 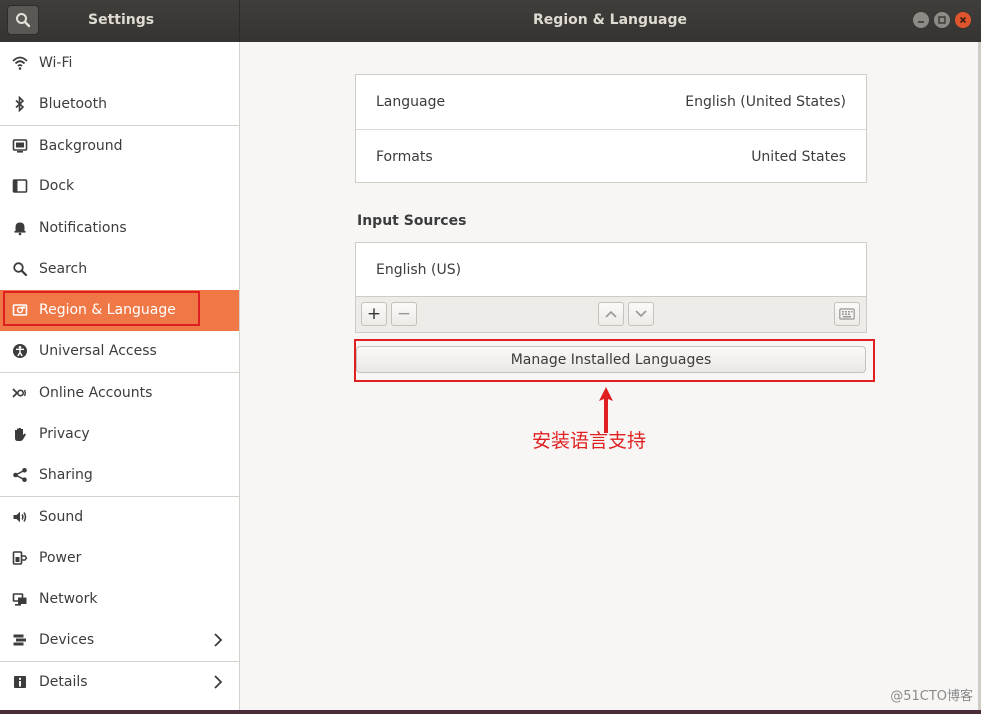 What do you see at coordinates (931, 696) in the screenshot?
I see `watermark: @51CTO博客` at bounding box center [931, 696].